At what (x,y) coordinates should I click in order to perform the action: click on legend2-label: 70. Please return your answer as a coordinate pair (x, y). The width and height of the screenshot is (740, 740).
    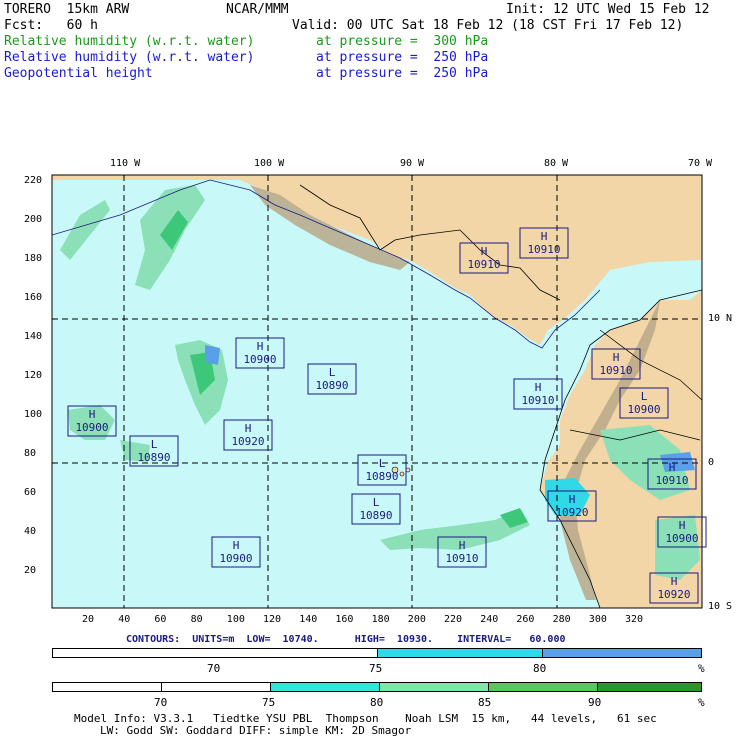
    Looking at the image, I should click on (161, 702).